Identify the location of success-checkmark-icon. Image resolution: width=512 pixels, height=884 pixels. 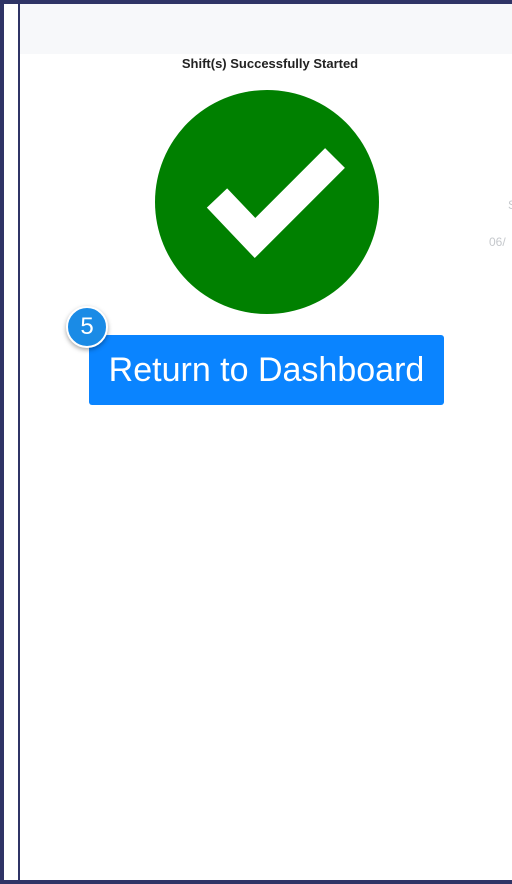
(267, 202).